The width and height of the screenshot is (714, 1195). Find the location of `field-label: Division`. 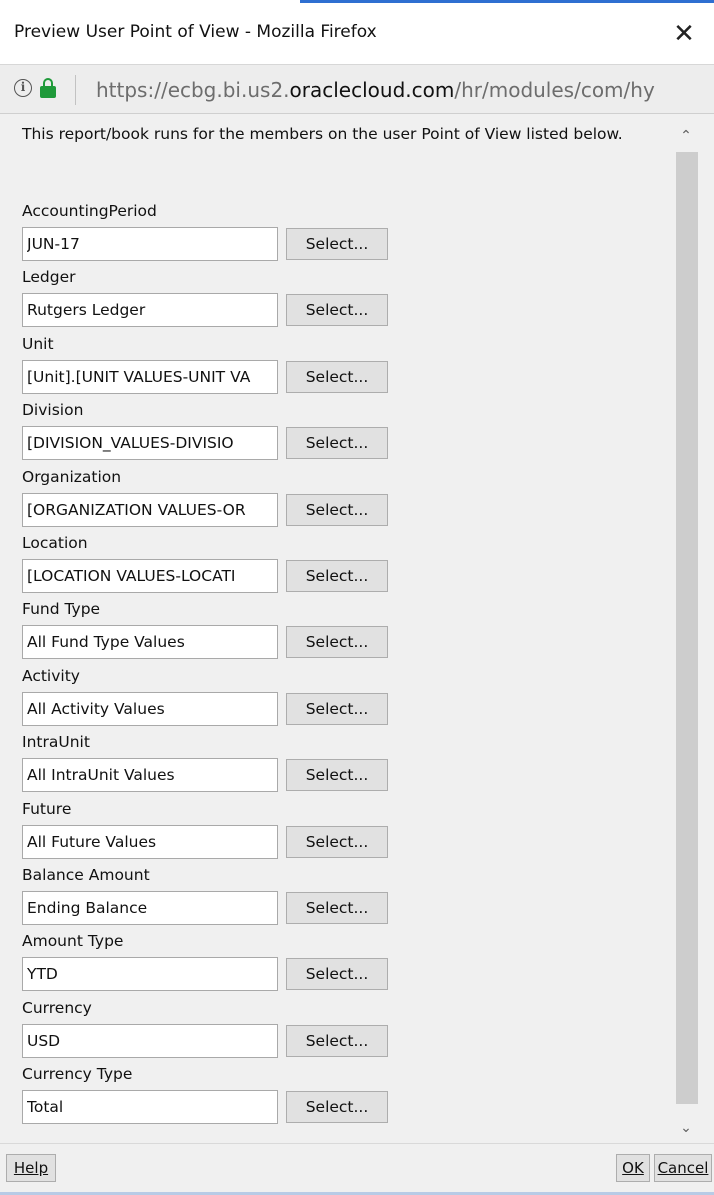

field-label: Division is located at coordinates (53, 410).